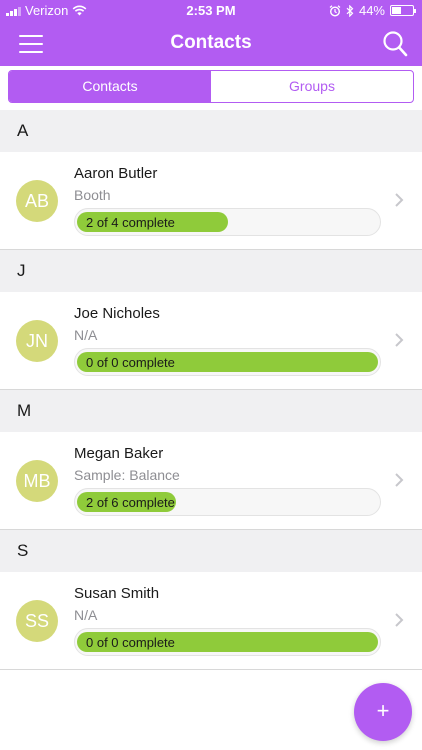  I want to click on add-contact-button: +, so click(383, 712).